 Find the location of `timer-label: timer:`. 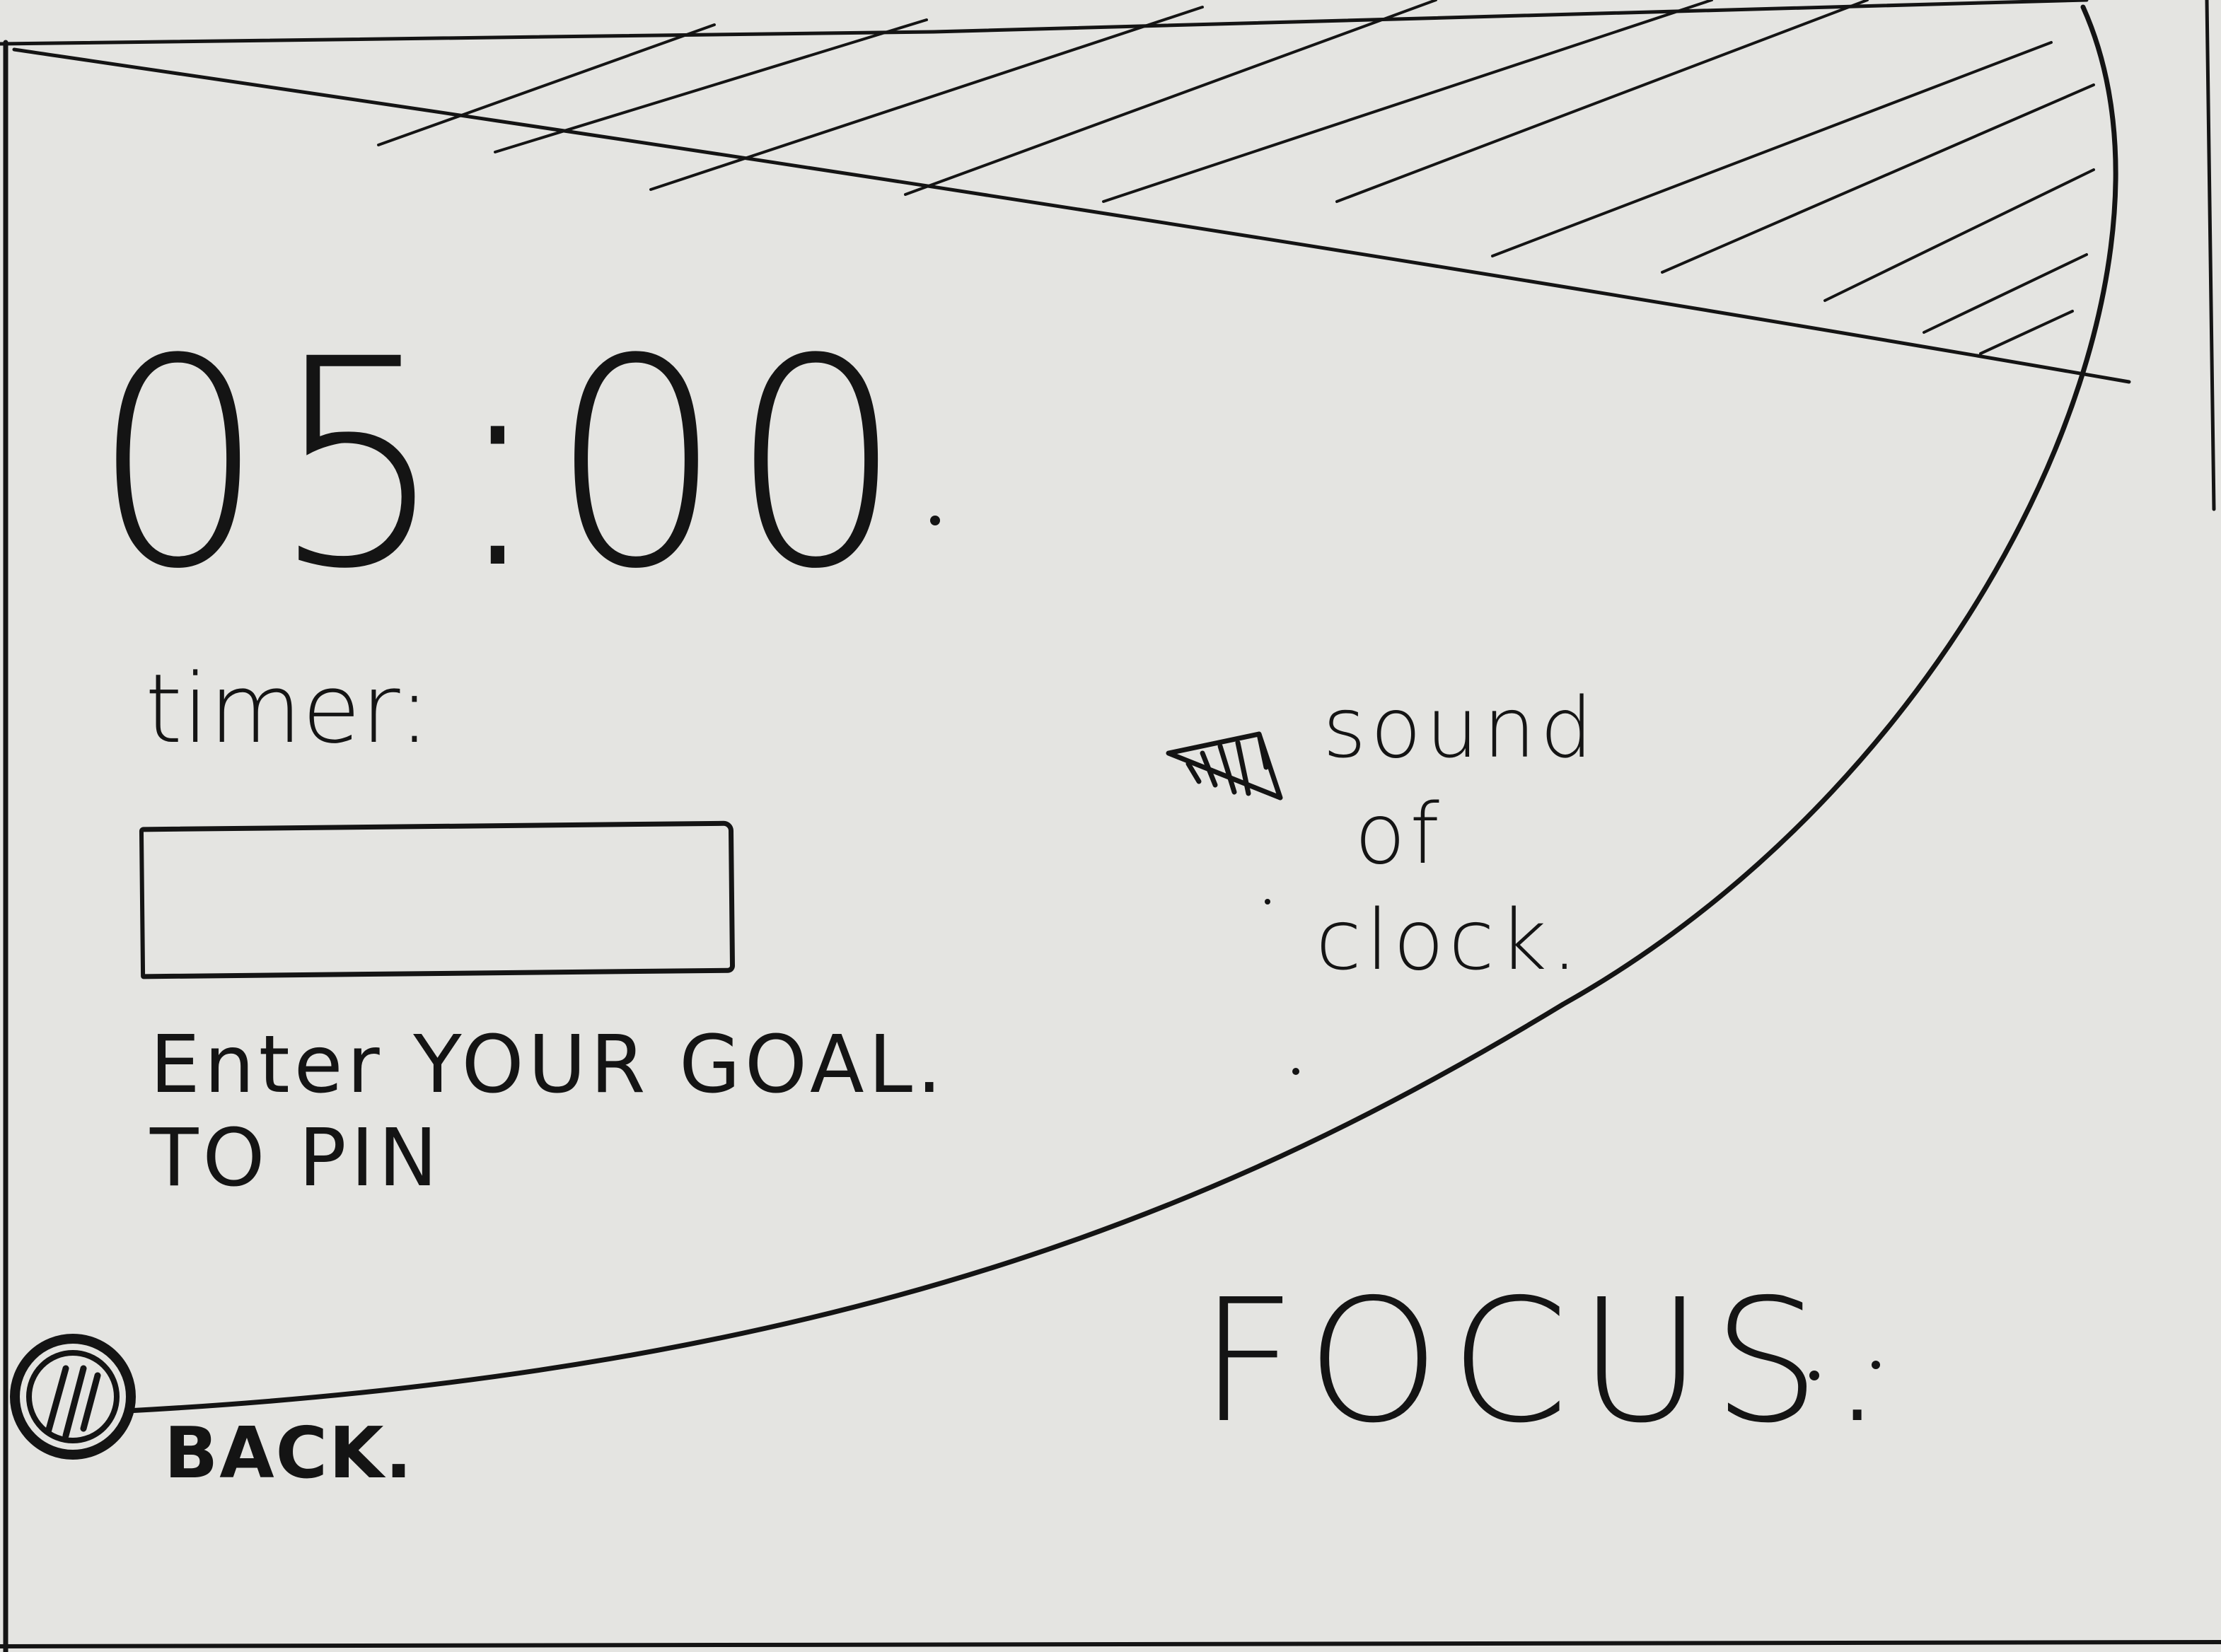

timer-label: timer: is located at coordinates (288, 709).